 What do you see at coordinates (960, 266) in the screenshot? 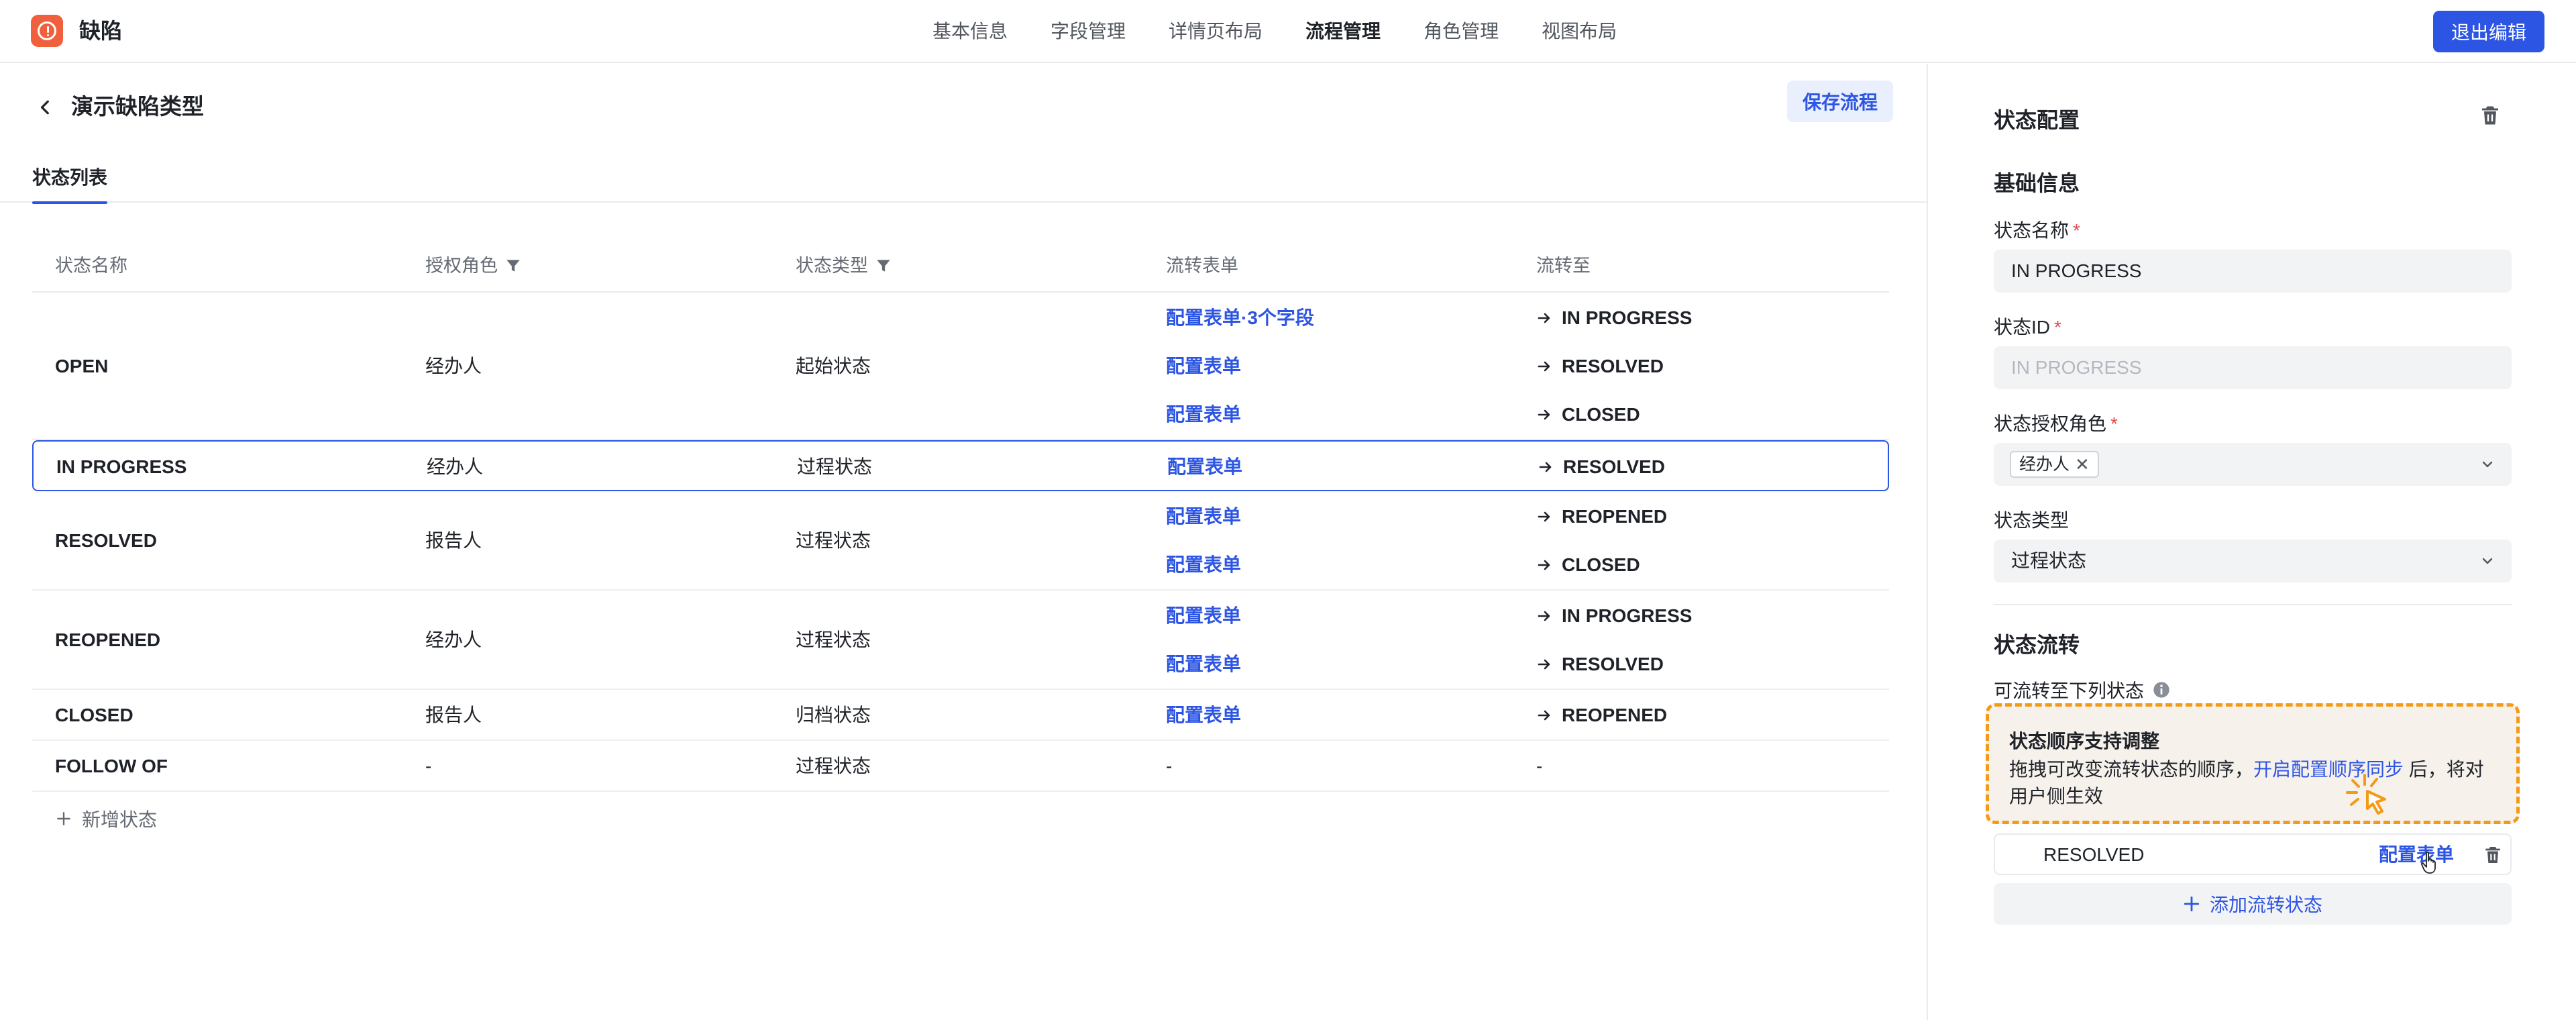
I see `table-header: 状态名称 授权角色 状态类型 流转表单 流转至` at bounding box center [960, 266].